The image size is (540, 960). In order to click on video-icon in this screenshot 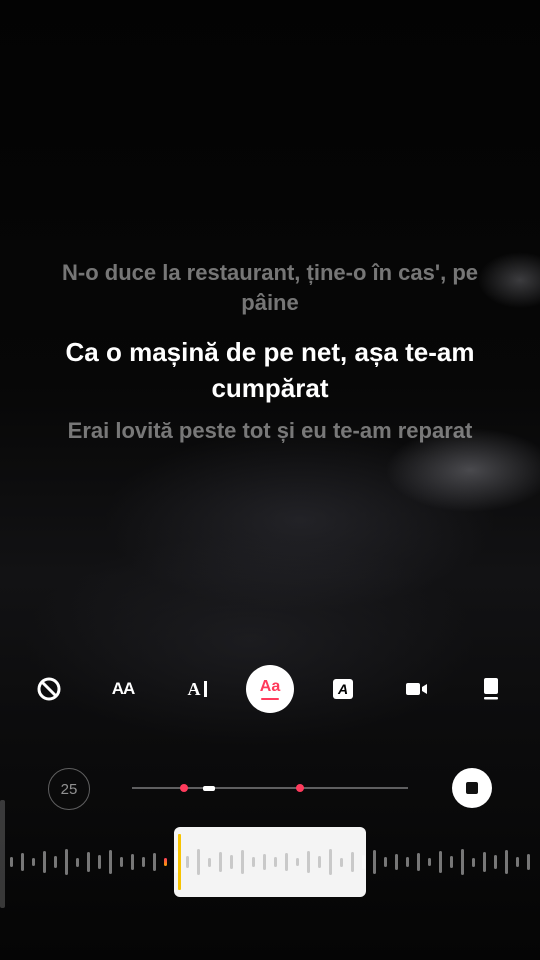, I will do `click(416, 689)`.